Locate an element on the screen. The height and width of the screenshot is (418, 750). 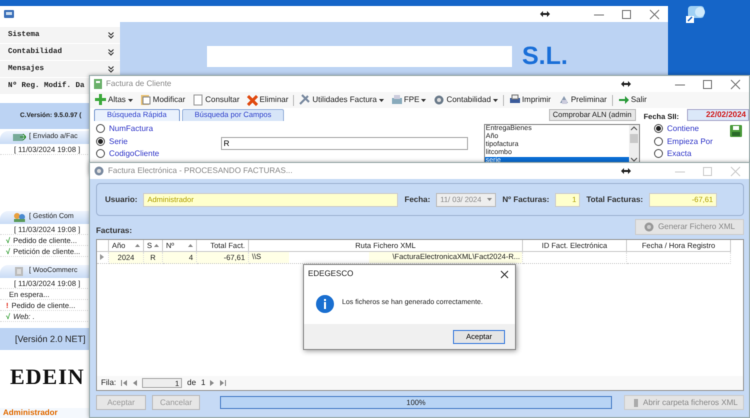
logo-text: EDEIN is located at coordinates (47, 377).